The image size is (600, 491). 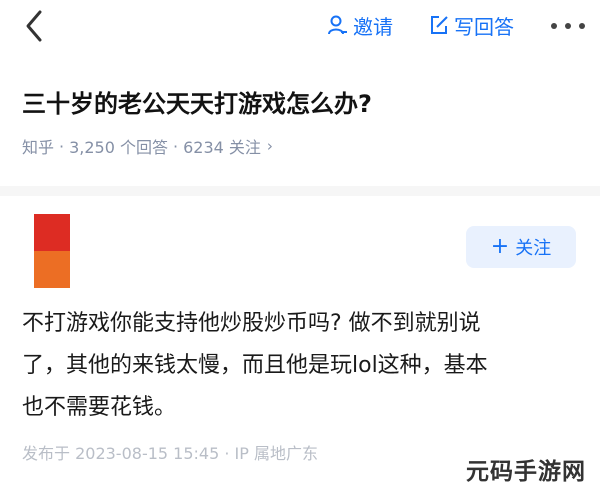 What do you see at coordinates (99, 407) in the screenshot?
I see `answer-line: 也不需要花钱。` at bounding box center [99, 407].